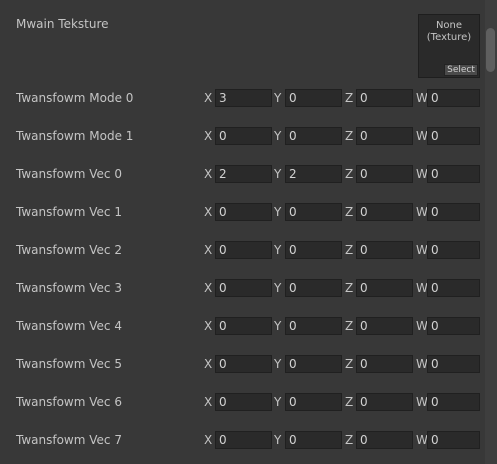 The image size is (497, 464). I want to click on vector-row: Twansfowm Vec 4X0Y0Z0W0, so click(242, 326).